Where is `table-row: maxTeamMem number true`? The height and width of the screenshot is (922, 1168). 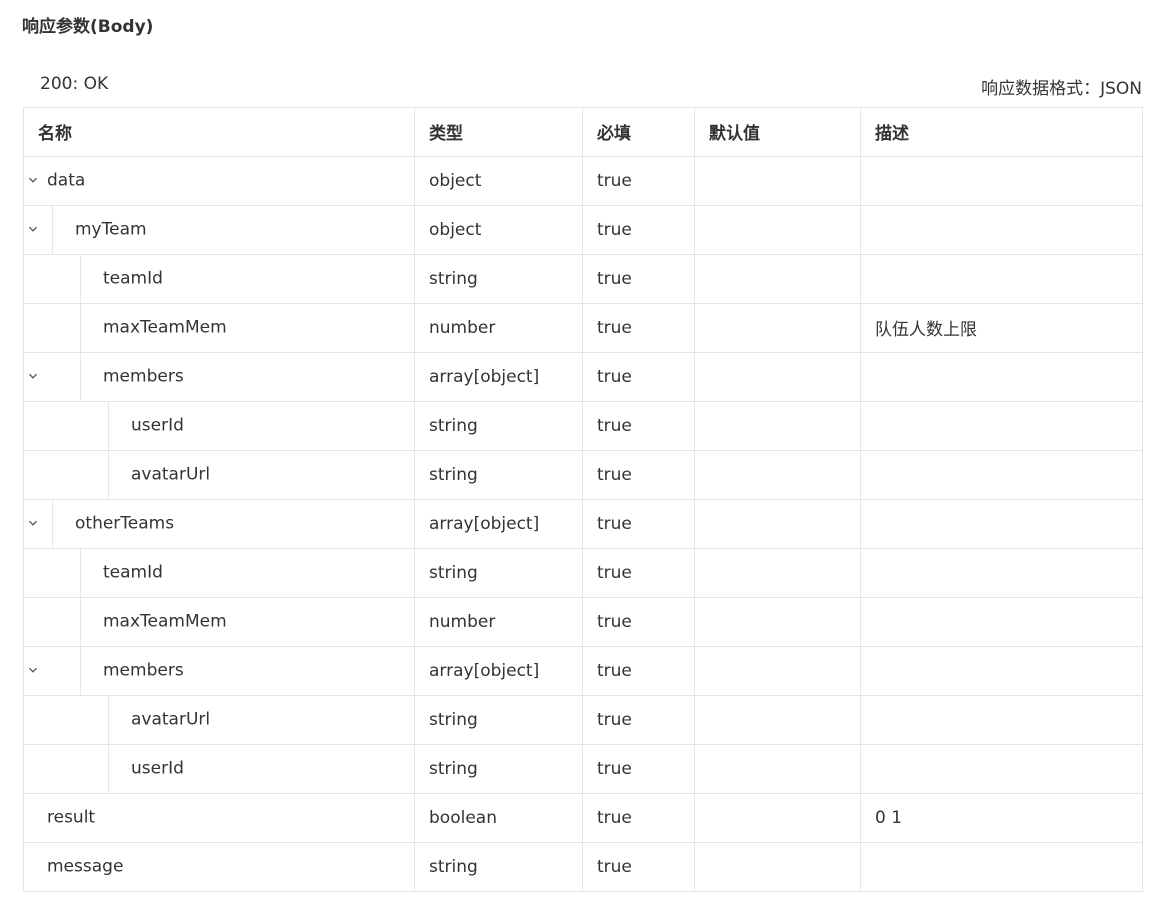
table-row: maxTeamMem number true is located at coordinates (583, 621).